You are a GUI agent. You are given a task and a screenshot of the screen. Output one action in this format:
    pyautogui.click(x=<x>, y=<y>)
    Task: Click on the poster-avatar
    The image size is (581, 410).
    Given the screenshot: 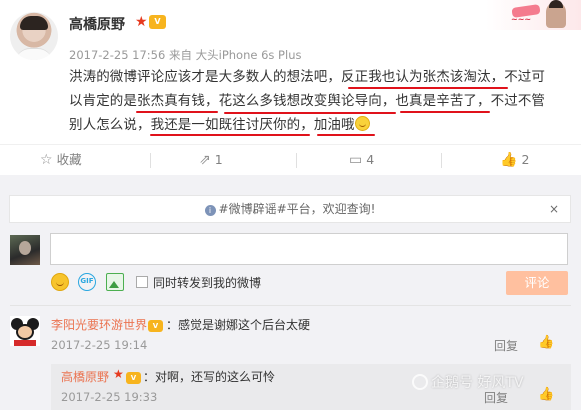 What is the action you would take?
    pyautogui.click(x=34, y=36)
    